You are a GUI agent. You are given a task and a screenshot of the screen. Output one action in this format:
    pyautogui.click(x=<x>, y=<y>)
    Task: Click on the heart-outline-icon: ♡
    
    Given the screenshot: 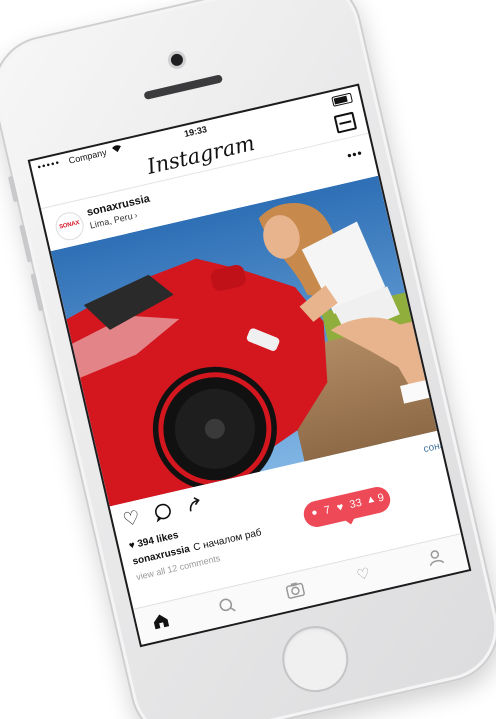 What is the action you would take?
    pyautogui.click(x=131, y=519)
    